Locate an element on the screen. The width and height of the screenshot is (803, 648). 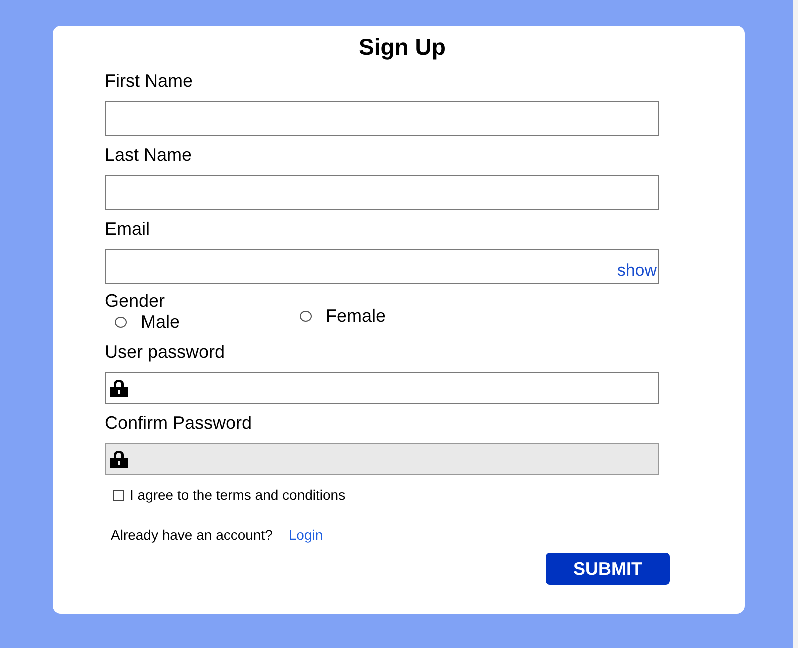
radio-label: Male is located at coordinates (160, 322).